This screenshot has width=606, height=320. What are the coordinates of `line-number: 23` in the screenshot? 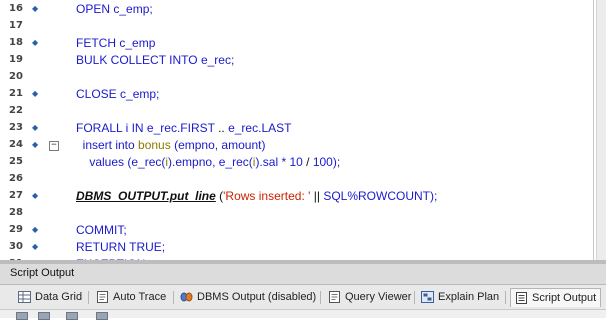 It's located at (16, 127).